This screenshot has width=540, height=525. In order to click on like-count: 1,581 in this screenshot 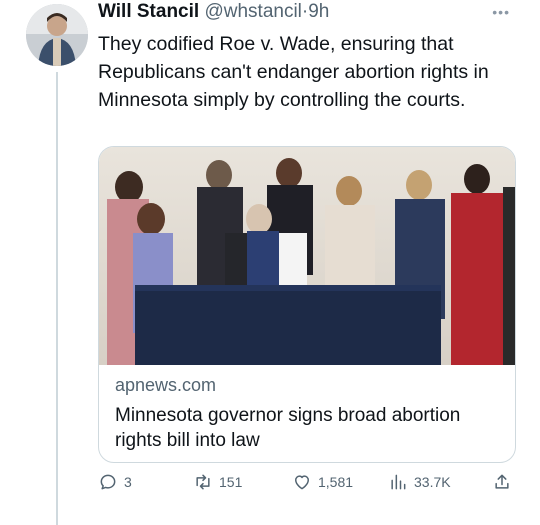, I will do `click(336, 482)`.